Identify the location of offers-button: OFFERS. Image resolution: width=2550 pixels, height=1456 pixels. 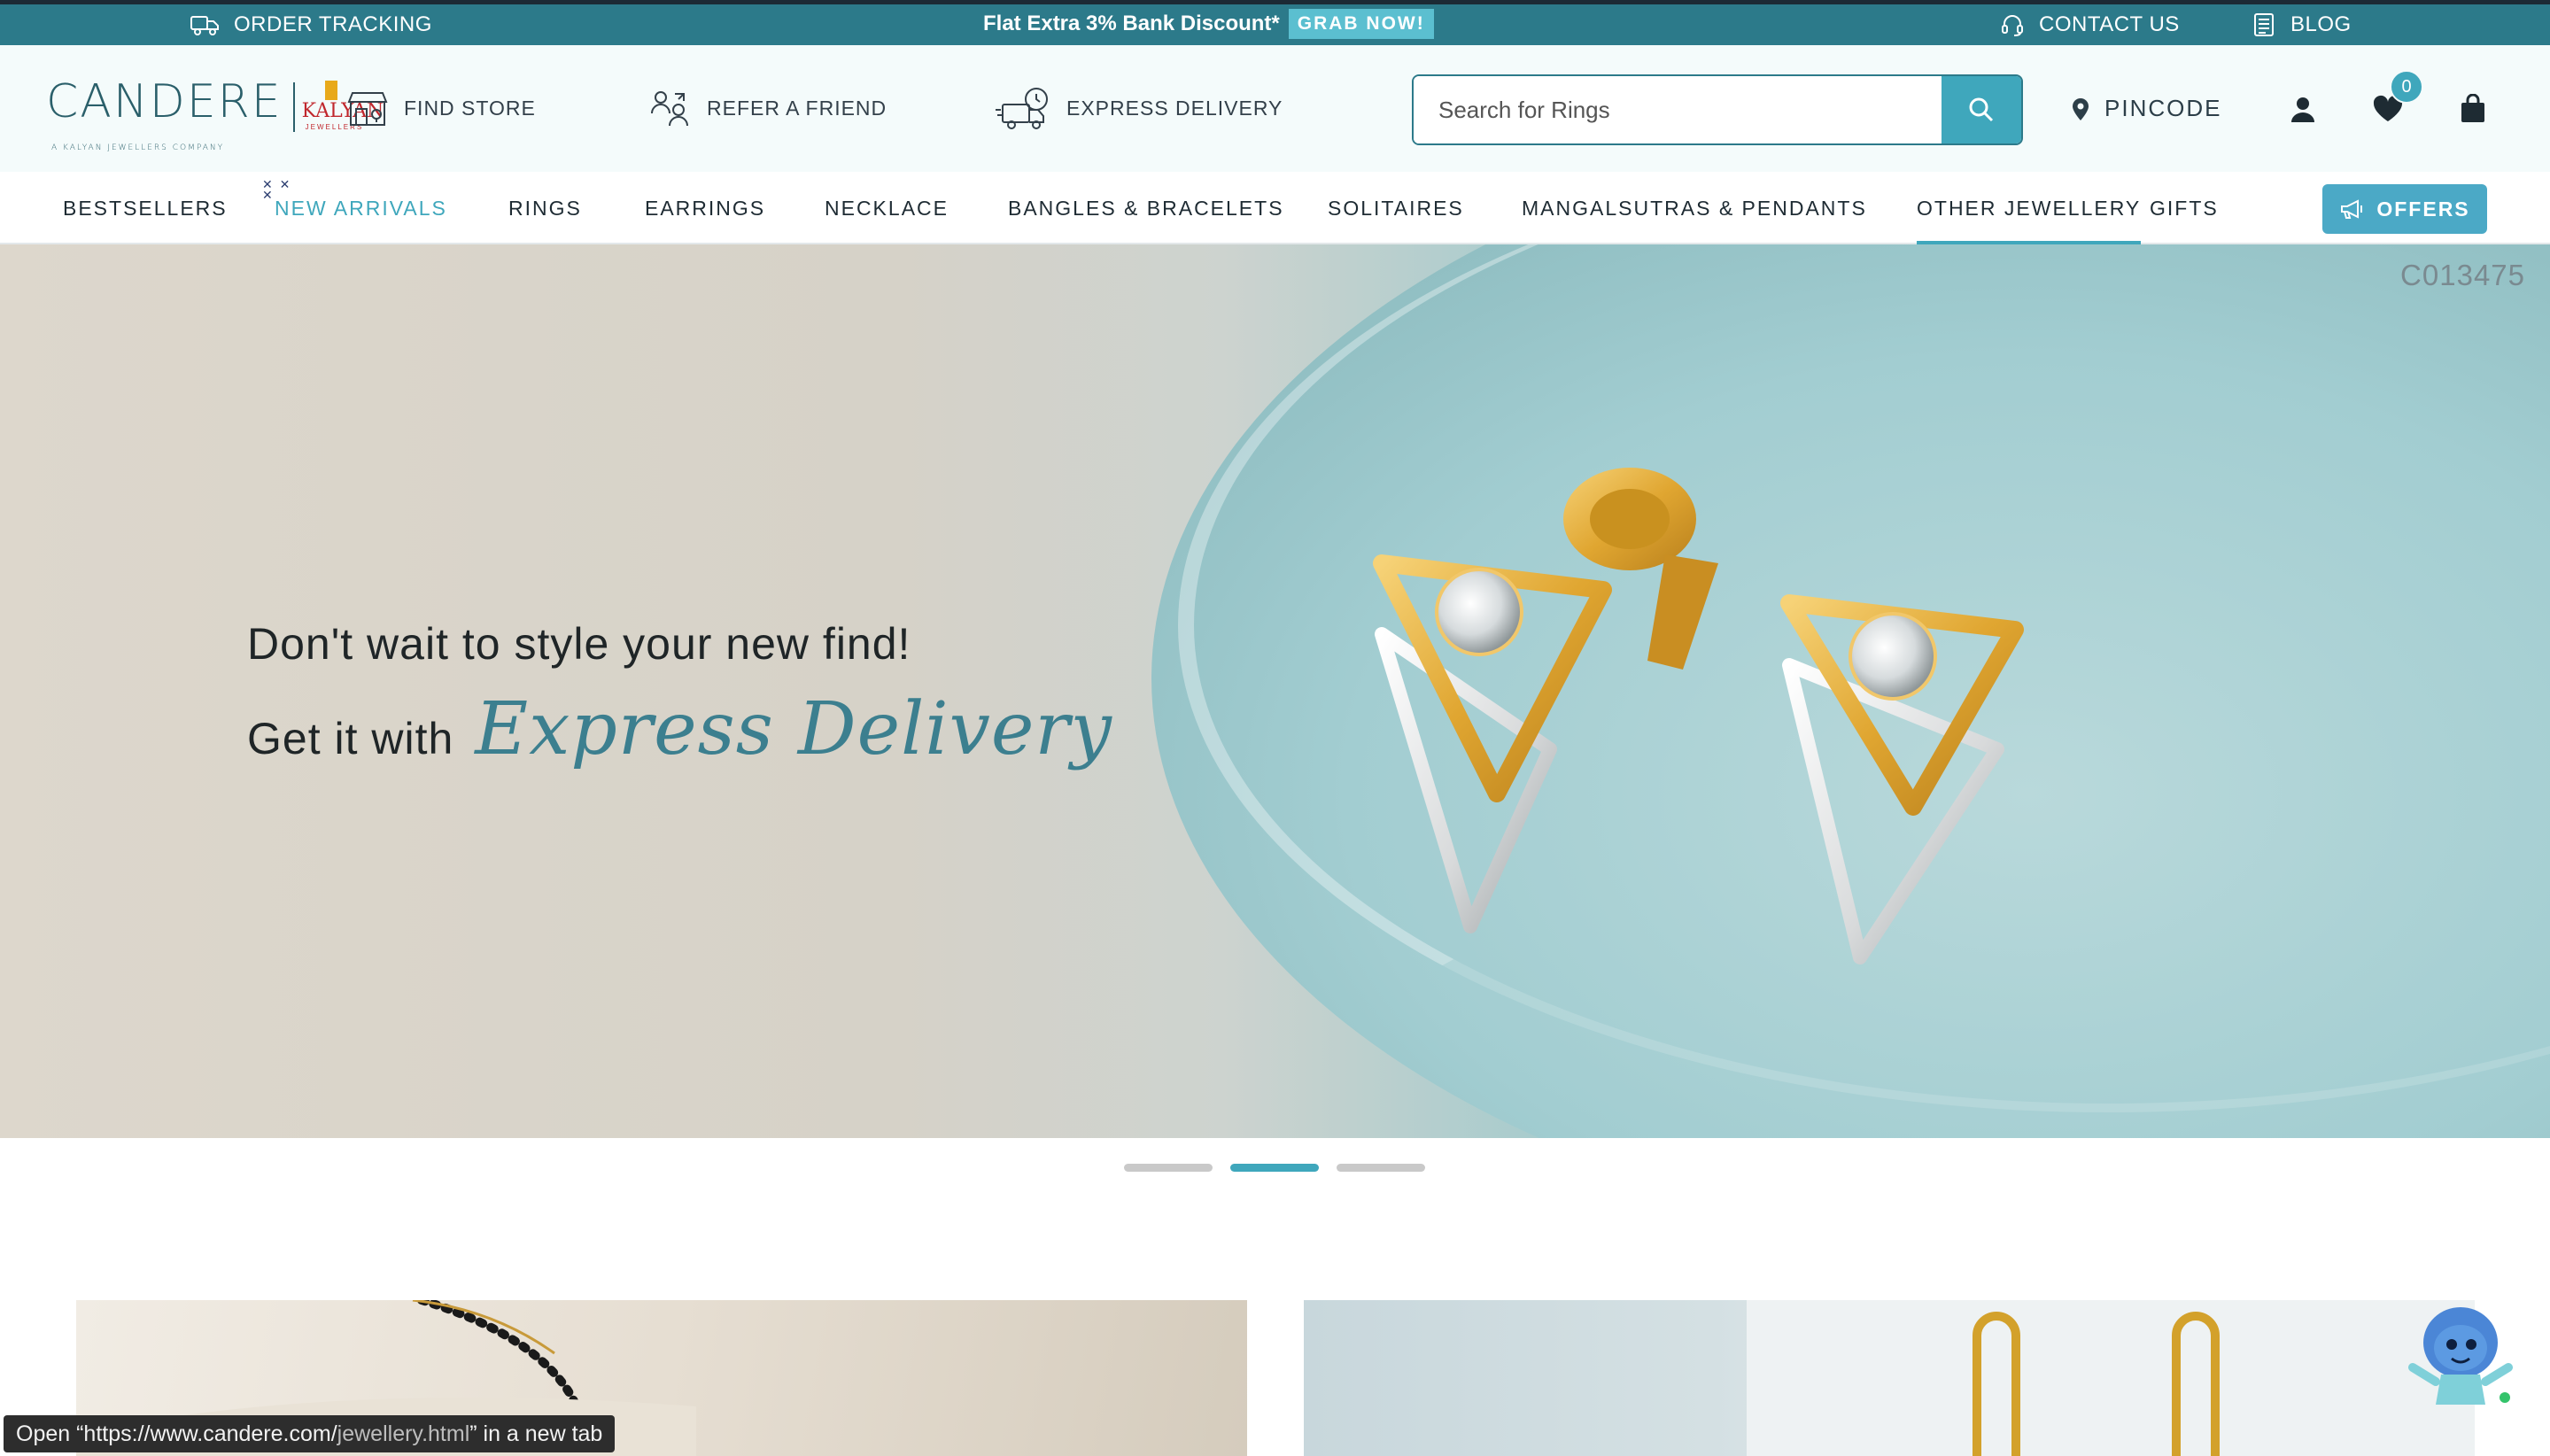
(2404, 209).